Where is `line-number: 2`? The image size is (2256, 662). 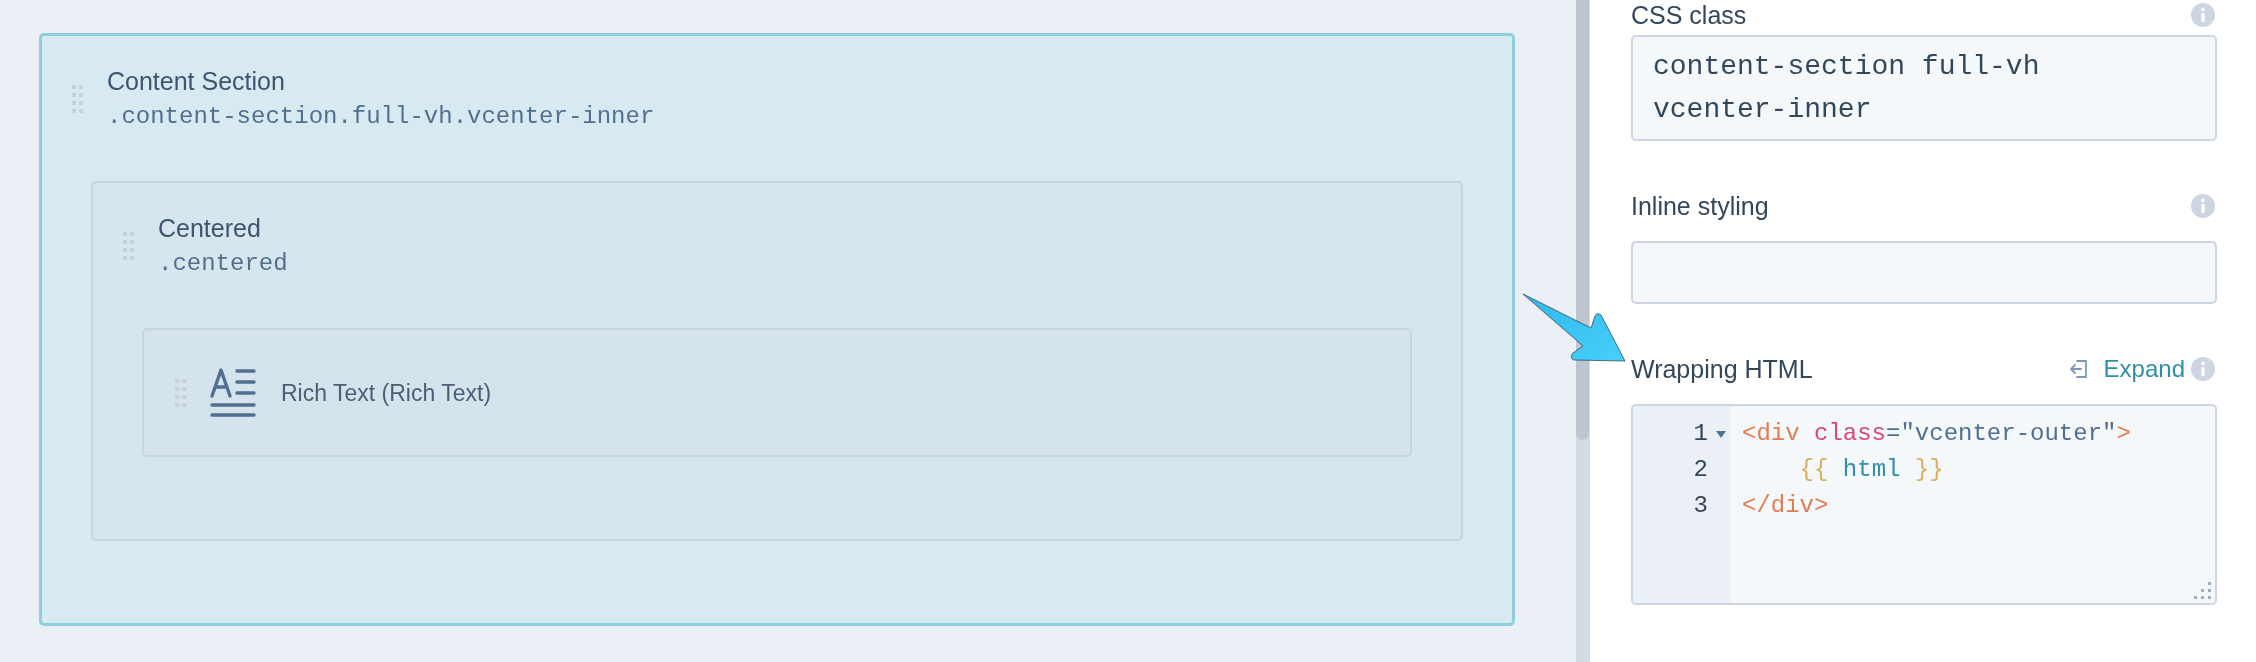 line-number: 2 is located at coordinates (1700, 470).